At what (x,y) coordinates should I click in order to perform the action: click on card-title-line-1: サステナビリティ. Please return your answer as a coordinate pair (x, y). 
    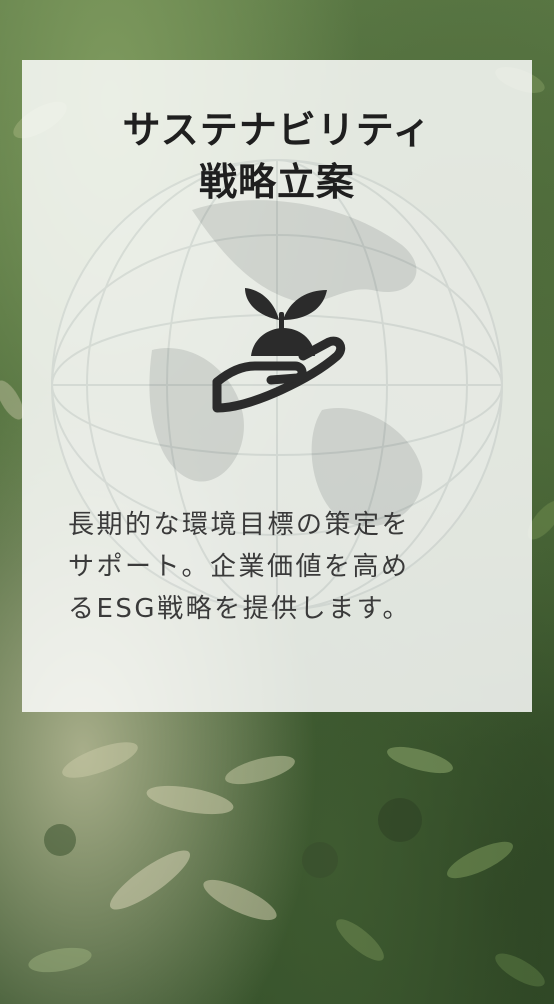
    Looking at the image, I should click on (277, 130).